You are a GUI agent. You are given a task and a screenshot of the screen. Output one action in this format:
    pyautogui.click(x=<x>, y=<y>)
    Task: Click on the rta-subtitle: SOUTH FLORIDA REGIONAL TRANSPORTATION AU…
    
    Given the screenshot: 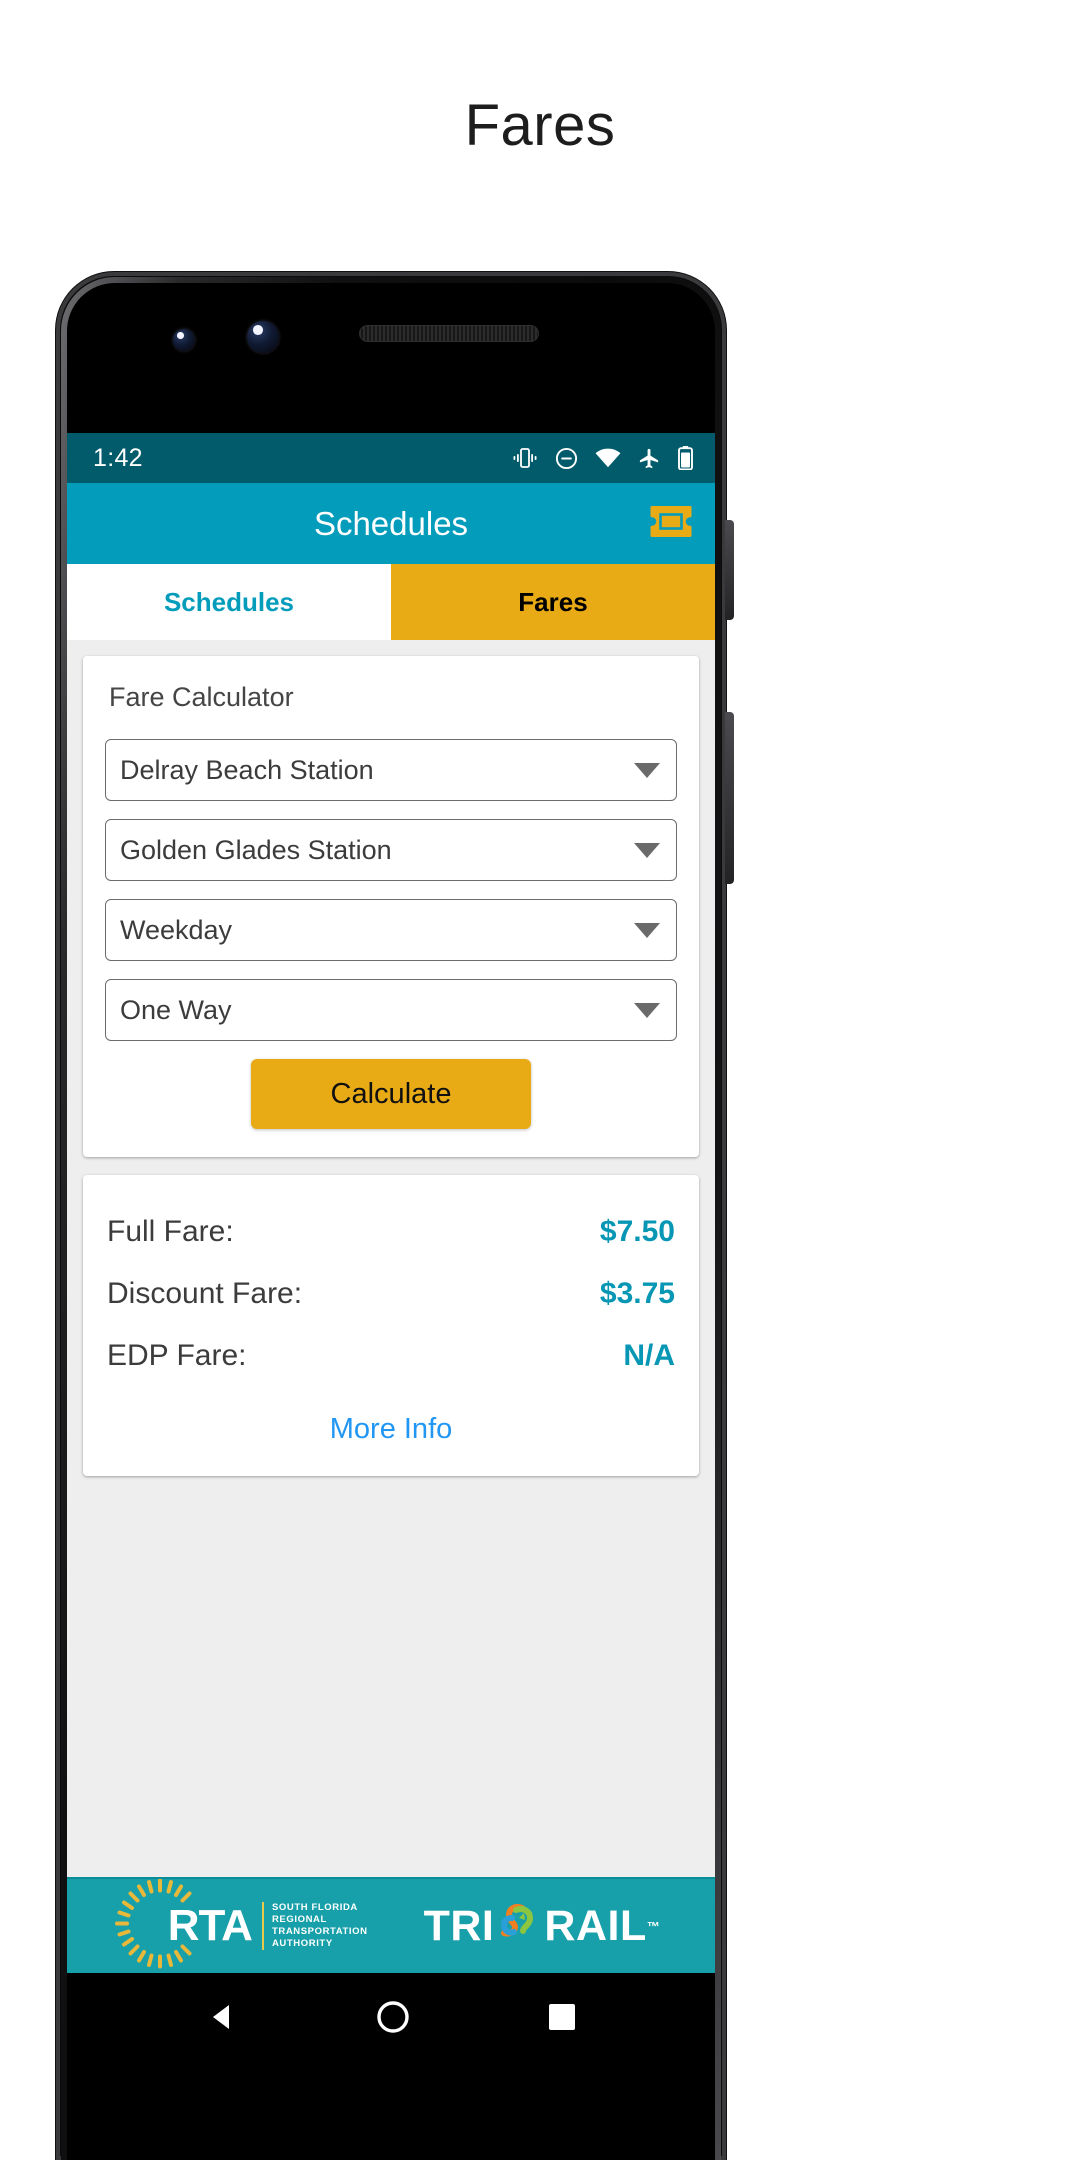 What is the action you would take?
    pyautogui.click(x=314, y=1926)
    